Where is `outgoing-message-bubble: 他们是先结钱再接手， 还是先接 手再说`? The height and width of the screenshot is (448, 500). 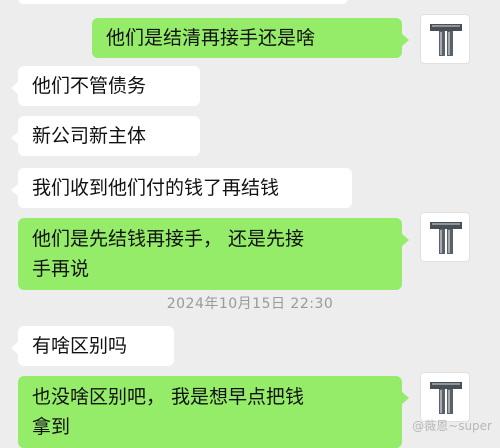 outgoing-message-bubble: 他们是先结钱再接手， 还是先接 手再说 is located at coordinates (213, 254).